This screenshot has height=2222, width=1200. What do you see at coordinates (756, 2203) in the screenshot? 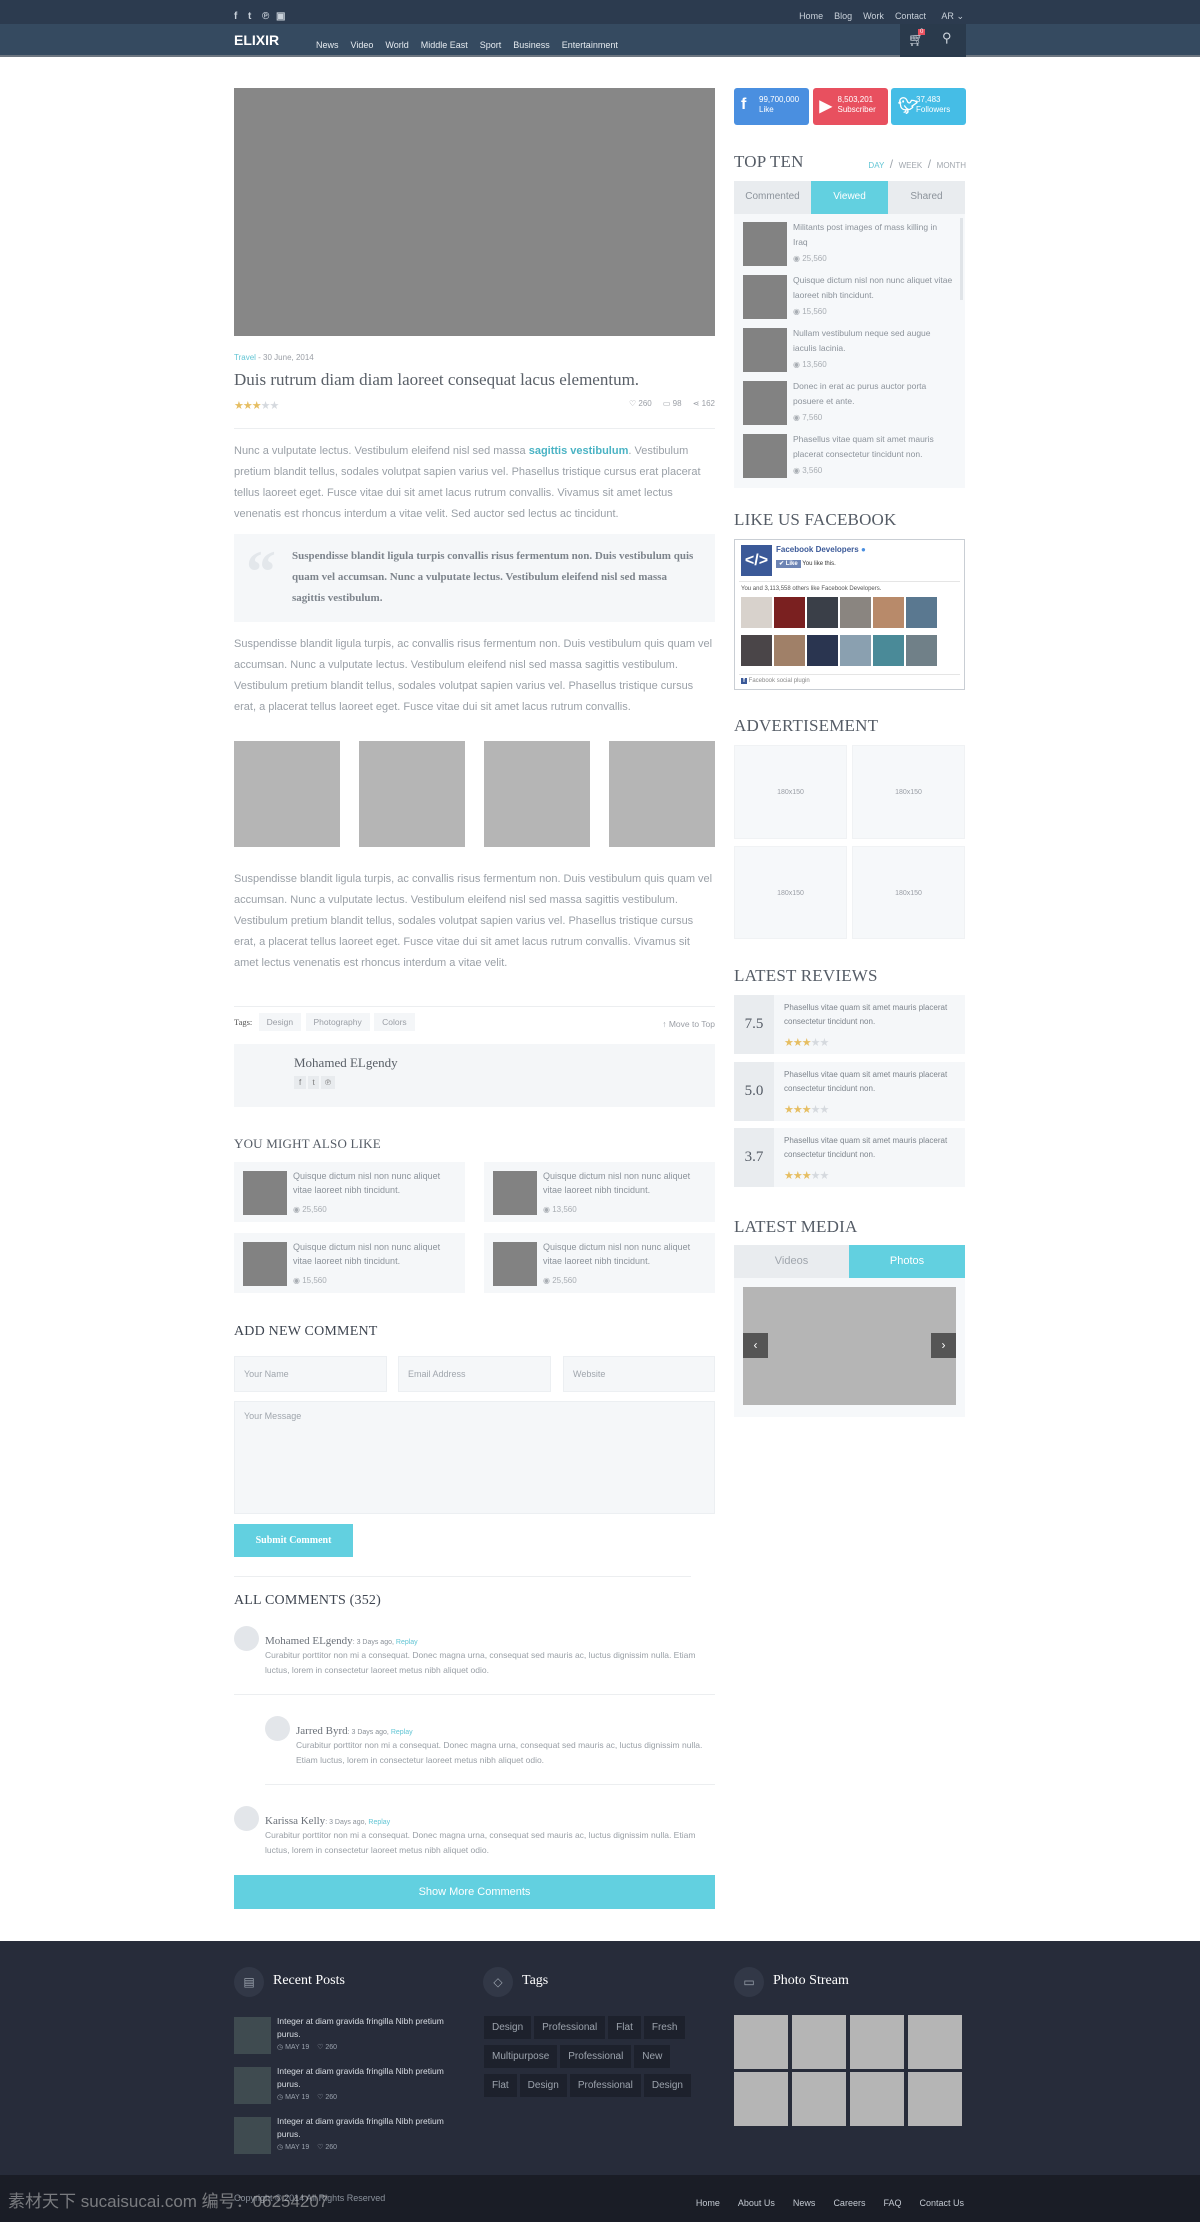
I see `footer-link-about: About Us` at bounding box center [756, 2203].